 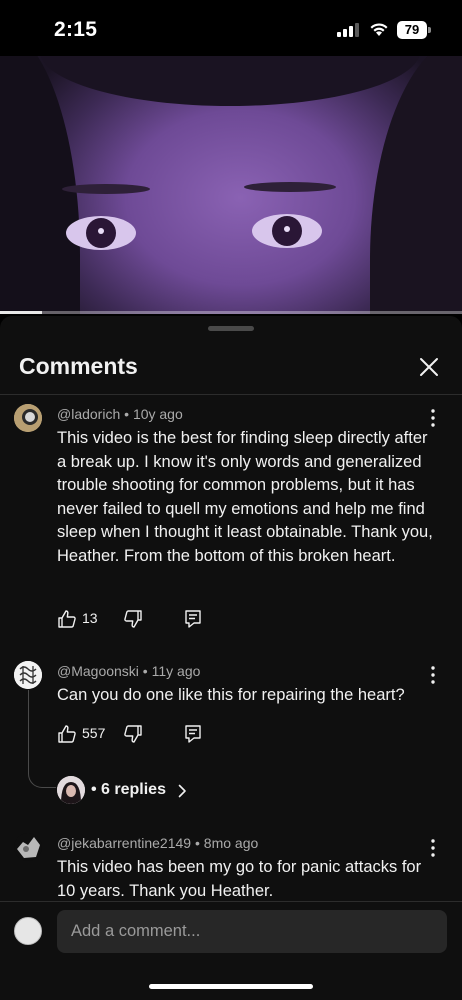 I want to click on home-indicator, so click(x=231, y=986).